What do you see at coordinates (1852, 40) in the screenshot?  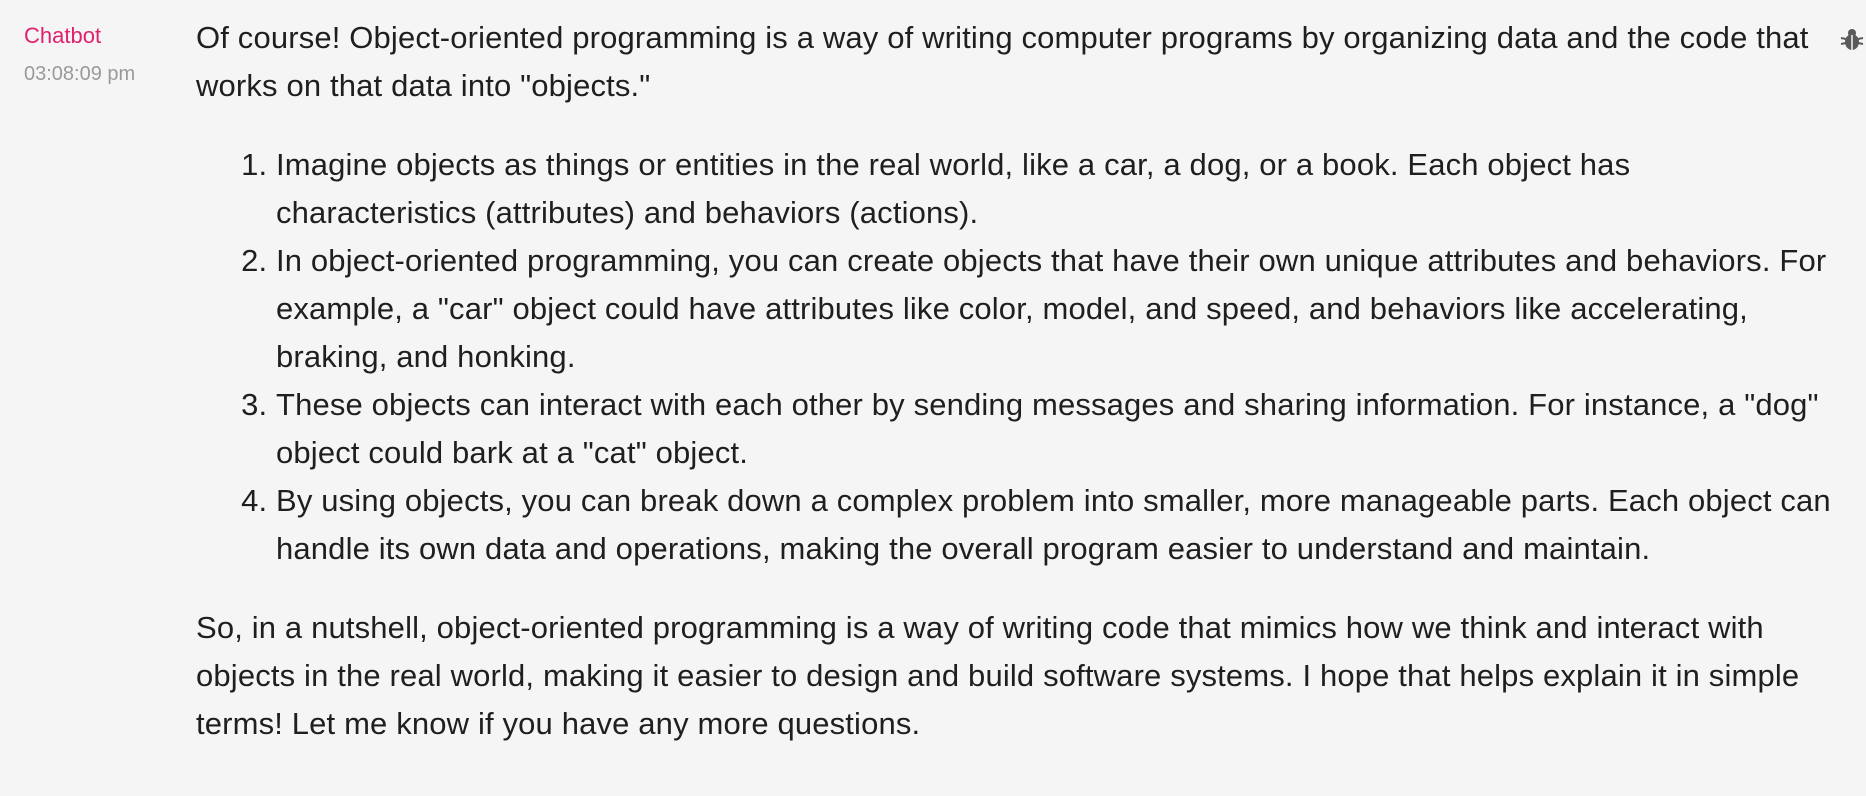 I see `bug-icon` at bounding box center [1852, 40].